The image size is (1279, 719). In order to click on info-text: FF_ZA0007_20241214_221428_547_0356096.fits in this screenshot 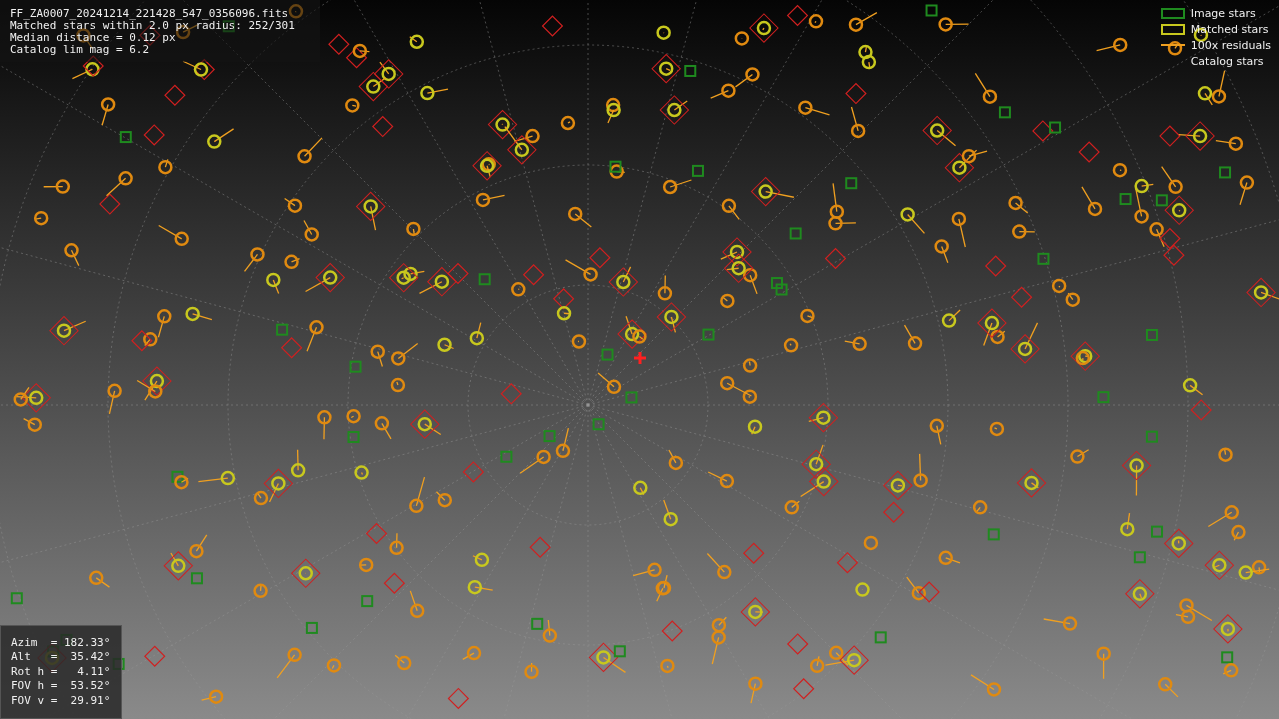, I will do `click(150, 14)`.